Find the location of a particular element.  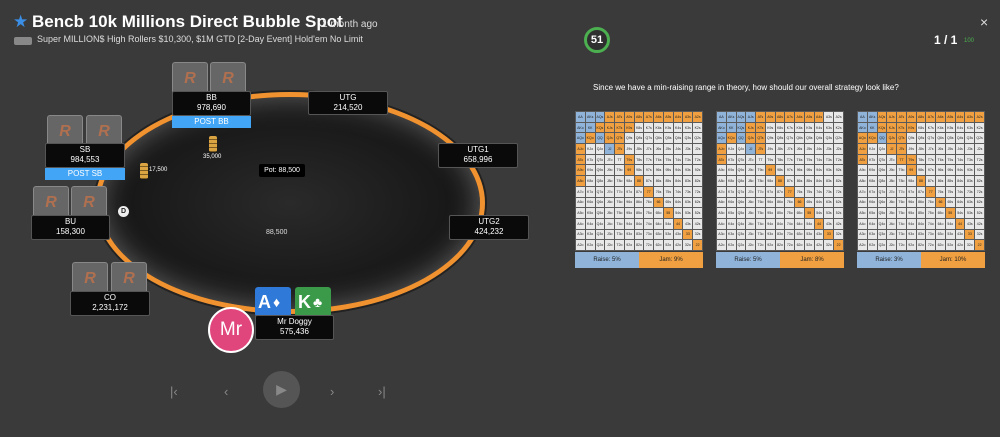

hand-cell-72s: 72s is located at coordinates (979, 191).